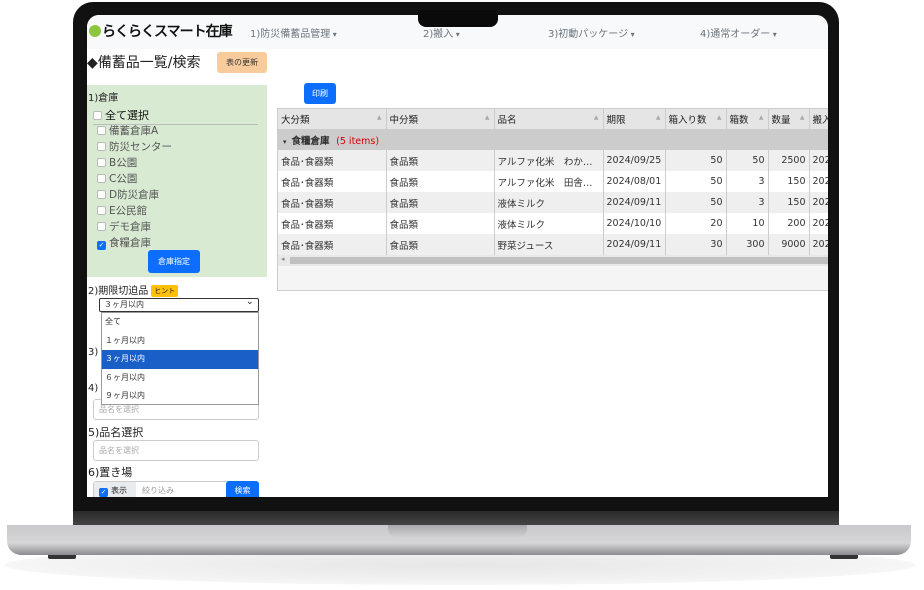 The image size is (924, 590). What do you see at coordinates (165, 291) in the screenshot?
I see `hint-badge: ヒント` at bounding box center [165, 291].